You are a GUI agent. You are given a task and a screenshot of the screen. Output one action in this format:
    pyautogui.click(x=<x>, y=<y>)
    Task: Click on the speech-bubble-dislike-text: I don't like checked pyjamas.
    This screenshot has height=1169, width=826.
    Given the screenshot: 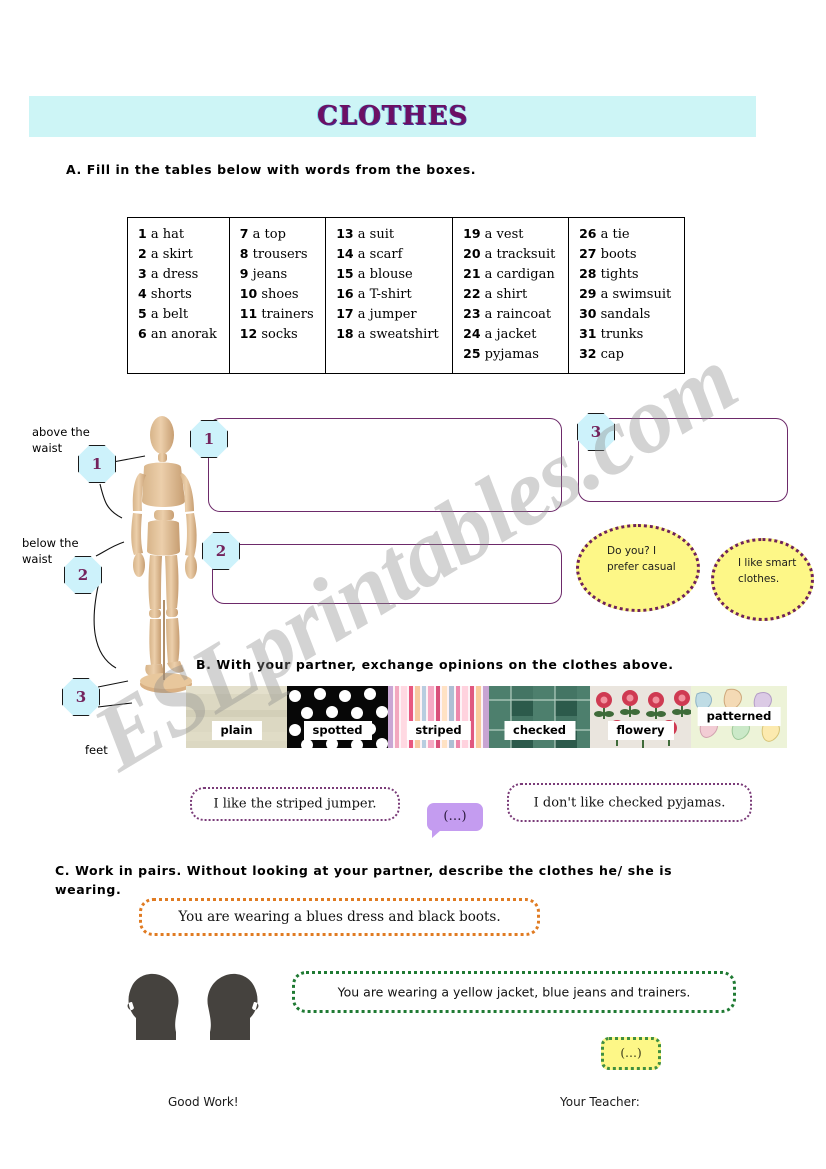 What is the action you would take?
    pyautogui.click(x=629, y=802)
    